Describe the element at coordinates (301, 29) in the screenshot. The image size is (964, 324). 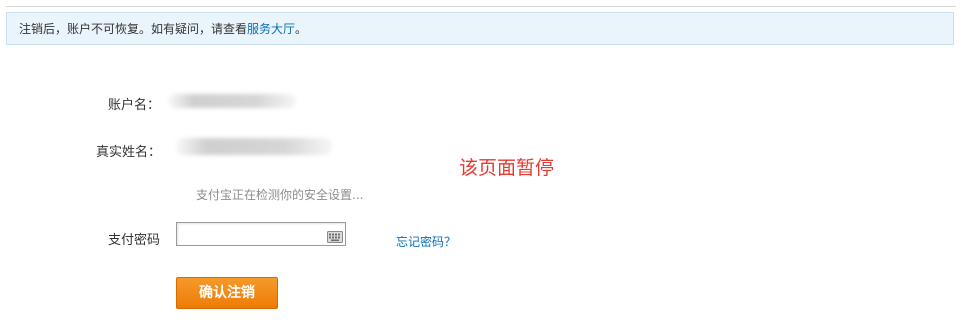
I see `notice-end: 。` at that location.